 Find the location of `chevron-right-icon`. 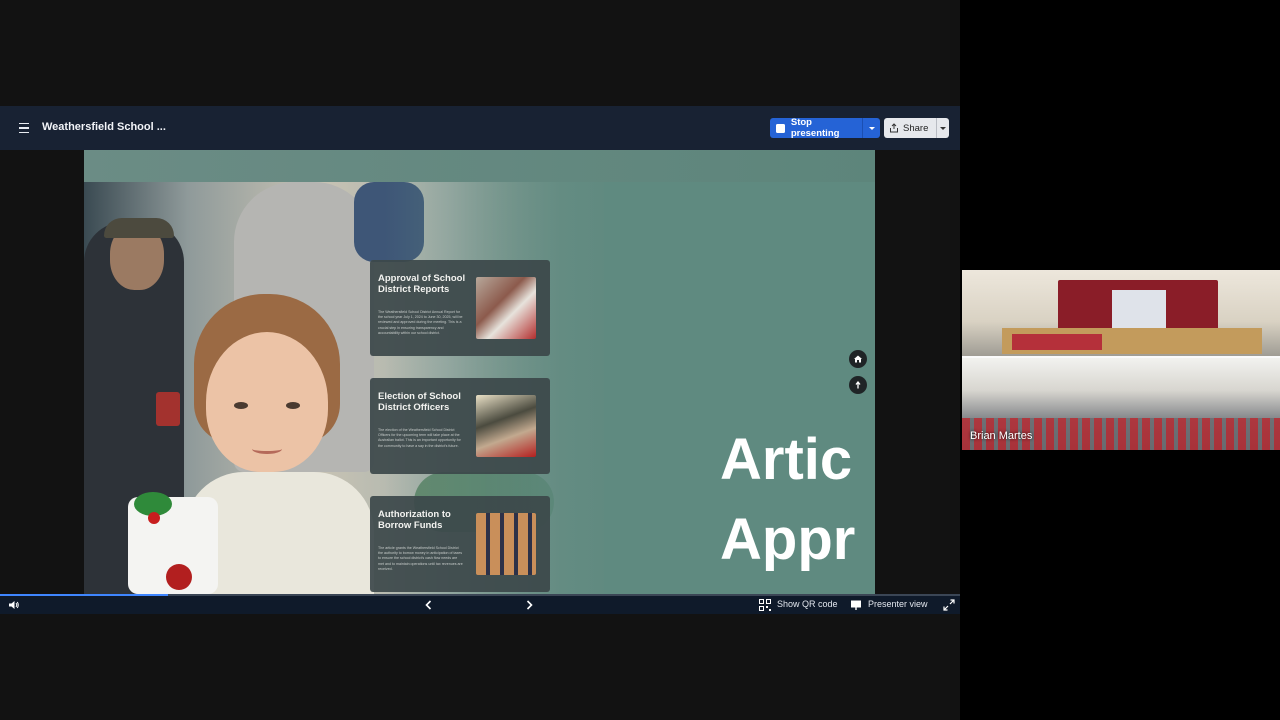

chevron-right-icon is located at coordinates (529, 604).